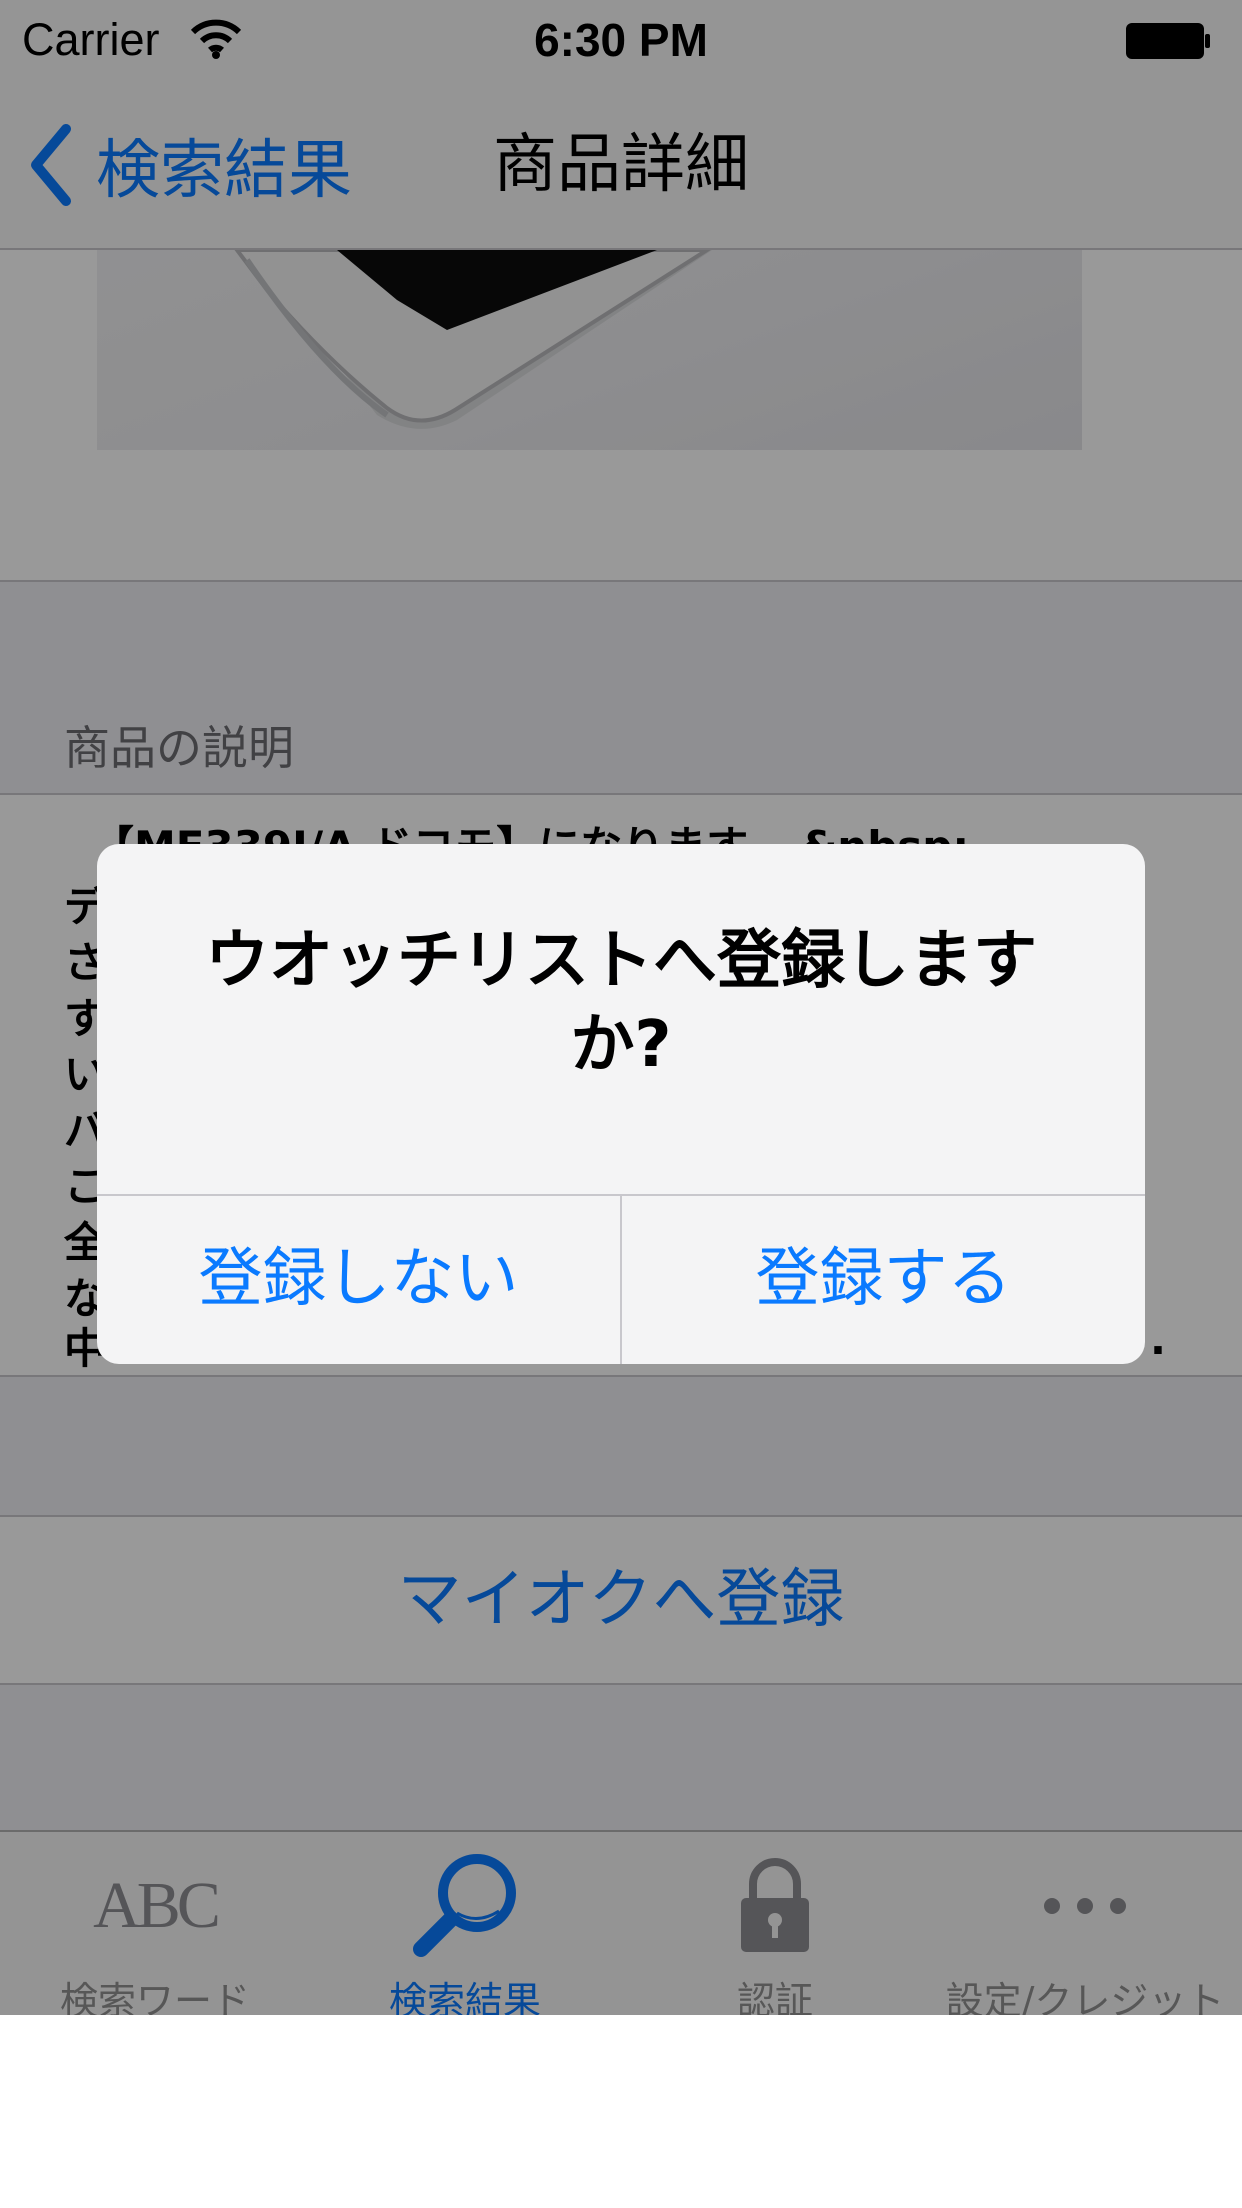  Describe the element at coordinates (359, 1280) in the screenshot. I see `cancel-button: 登録しない` at that location.